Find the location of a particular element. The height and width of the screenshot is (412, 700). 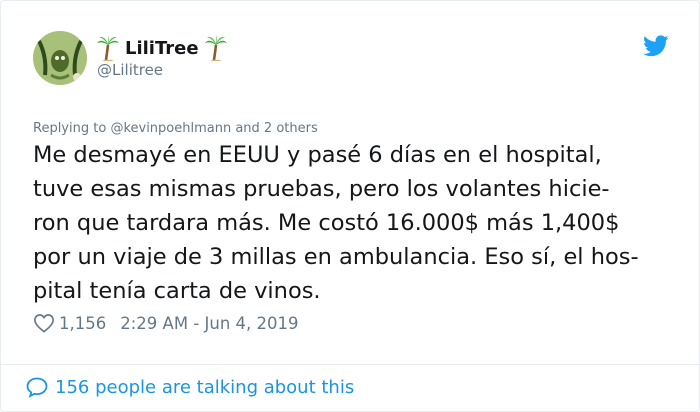

tweet-meta: 1,156 2:29 AM - Jun 4, 2019 is located at coordinates (166, 323).